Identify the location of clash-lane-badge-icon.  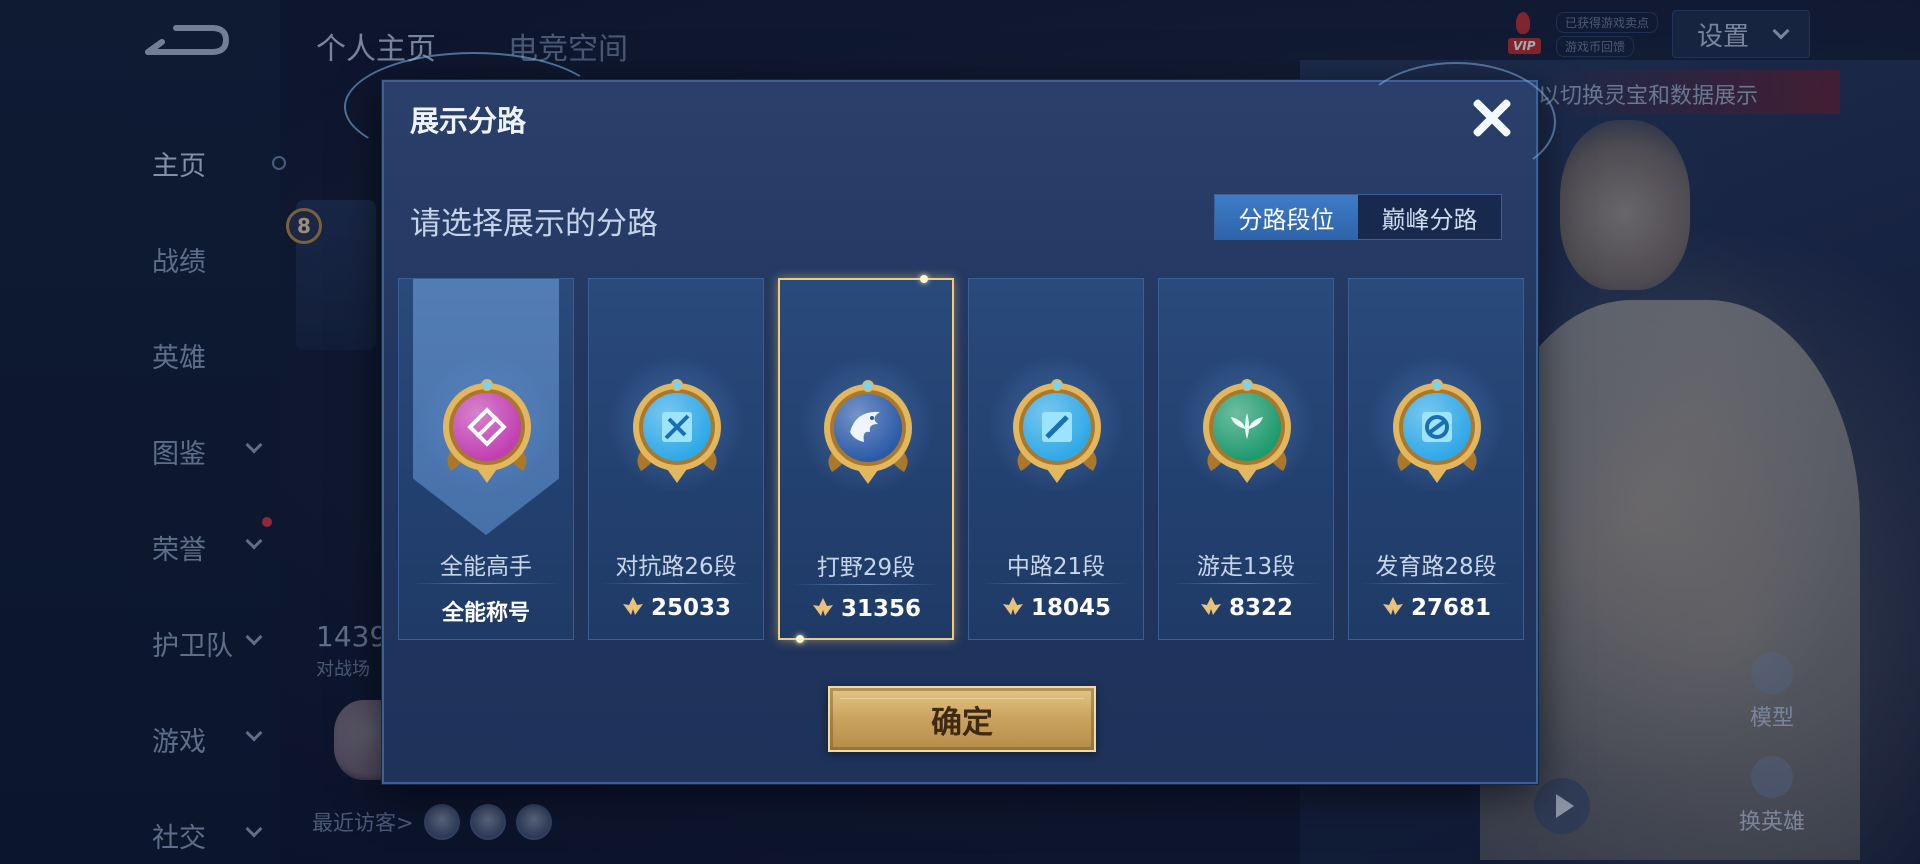
(677, 432).